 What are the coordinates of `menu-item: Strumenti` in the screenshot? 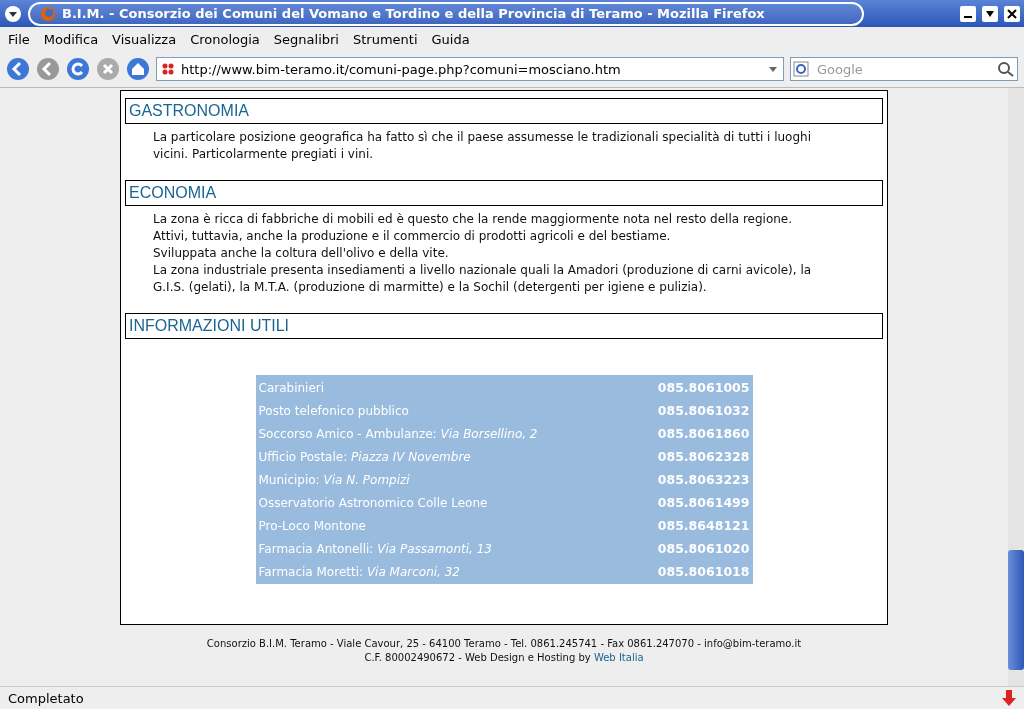 It's located at (385, 39).